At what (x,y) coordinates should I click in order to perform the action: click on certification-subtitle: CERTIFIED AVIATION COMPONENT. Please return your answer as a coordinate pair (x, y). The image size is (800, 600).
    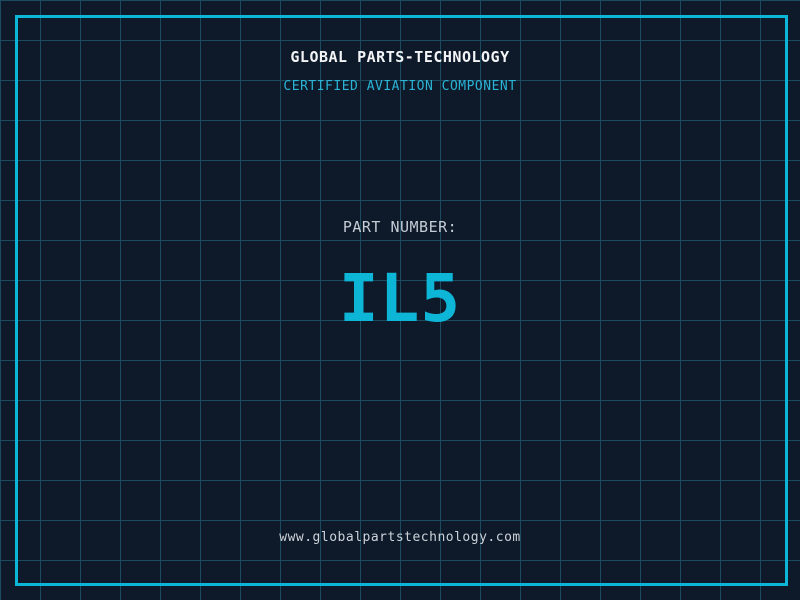
    Looking at the image, I should click on (400, 86).